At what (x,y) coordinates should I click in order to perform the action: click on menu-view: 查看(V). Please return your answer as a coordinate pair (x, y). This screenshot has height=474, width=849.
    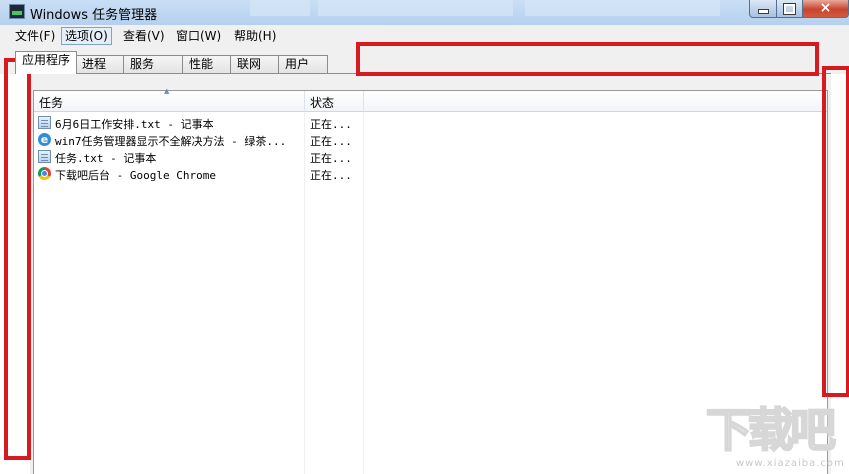
    Looking at the image, I should click on (144, 36).